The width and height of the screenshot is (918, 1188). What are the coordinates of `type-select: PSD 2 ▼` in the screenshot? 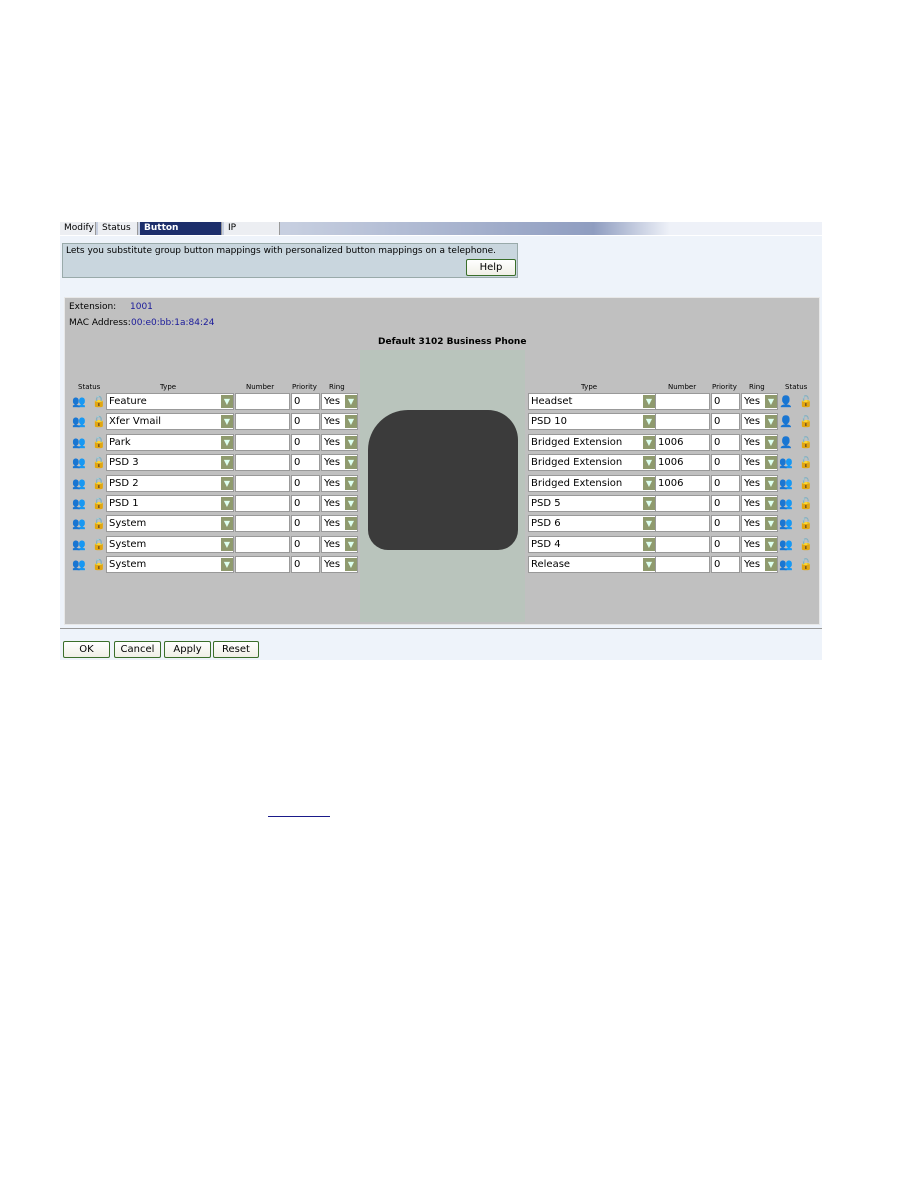 It's located at (170, 483).